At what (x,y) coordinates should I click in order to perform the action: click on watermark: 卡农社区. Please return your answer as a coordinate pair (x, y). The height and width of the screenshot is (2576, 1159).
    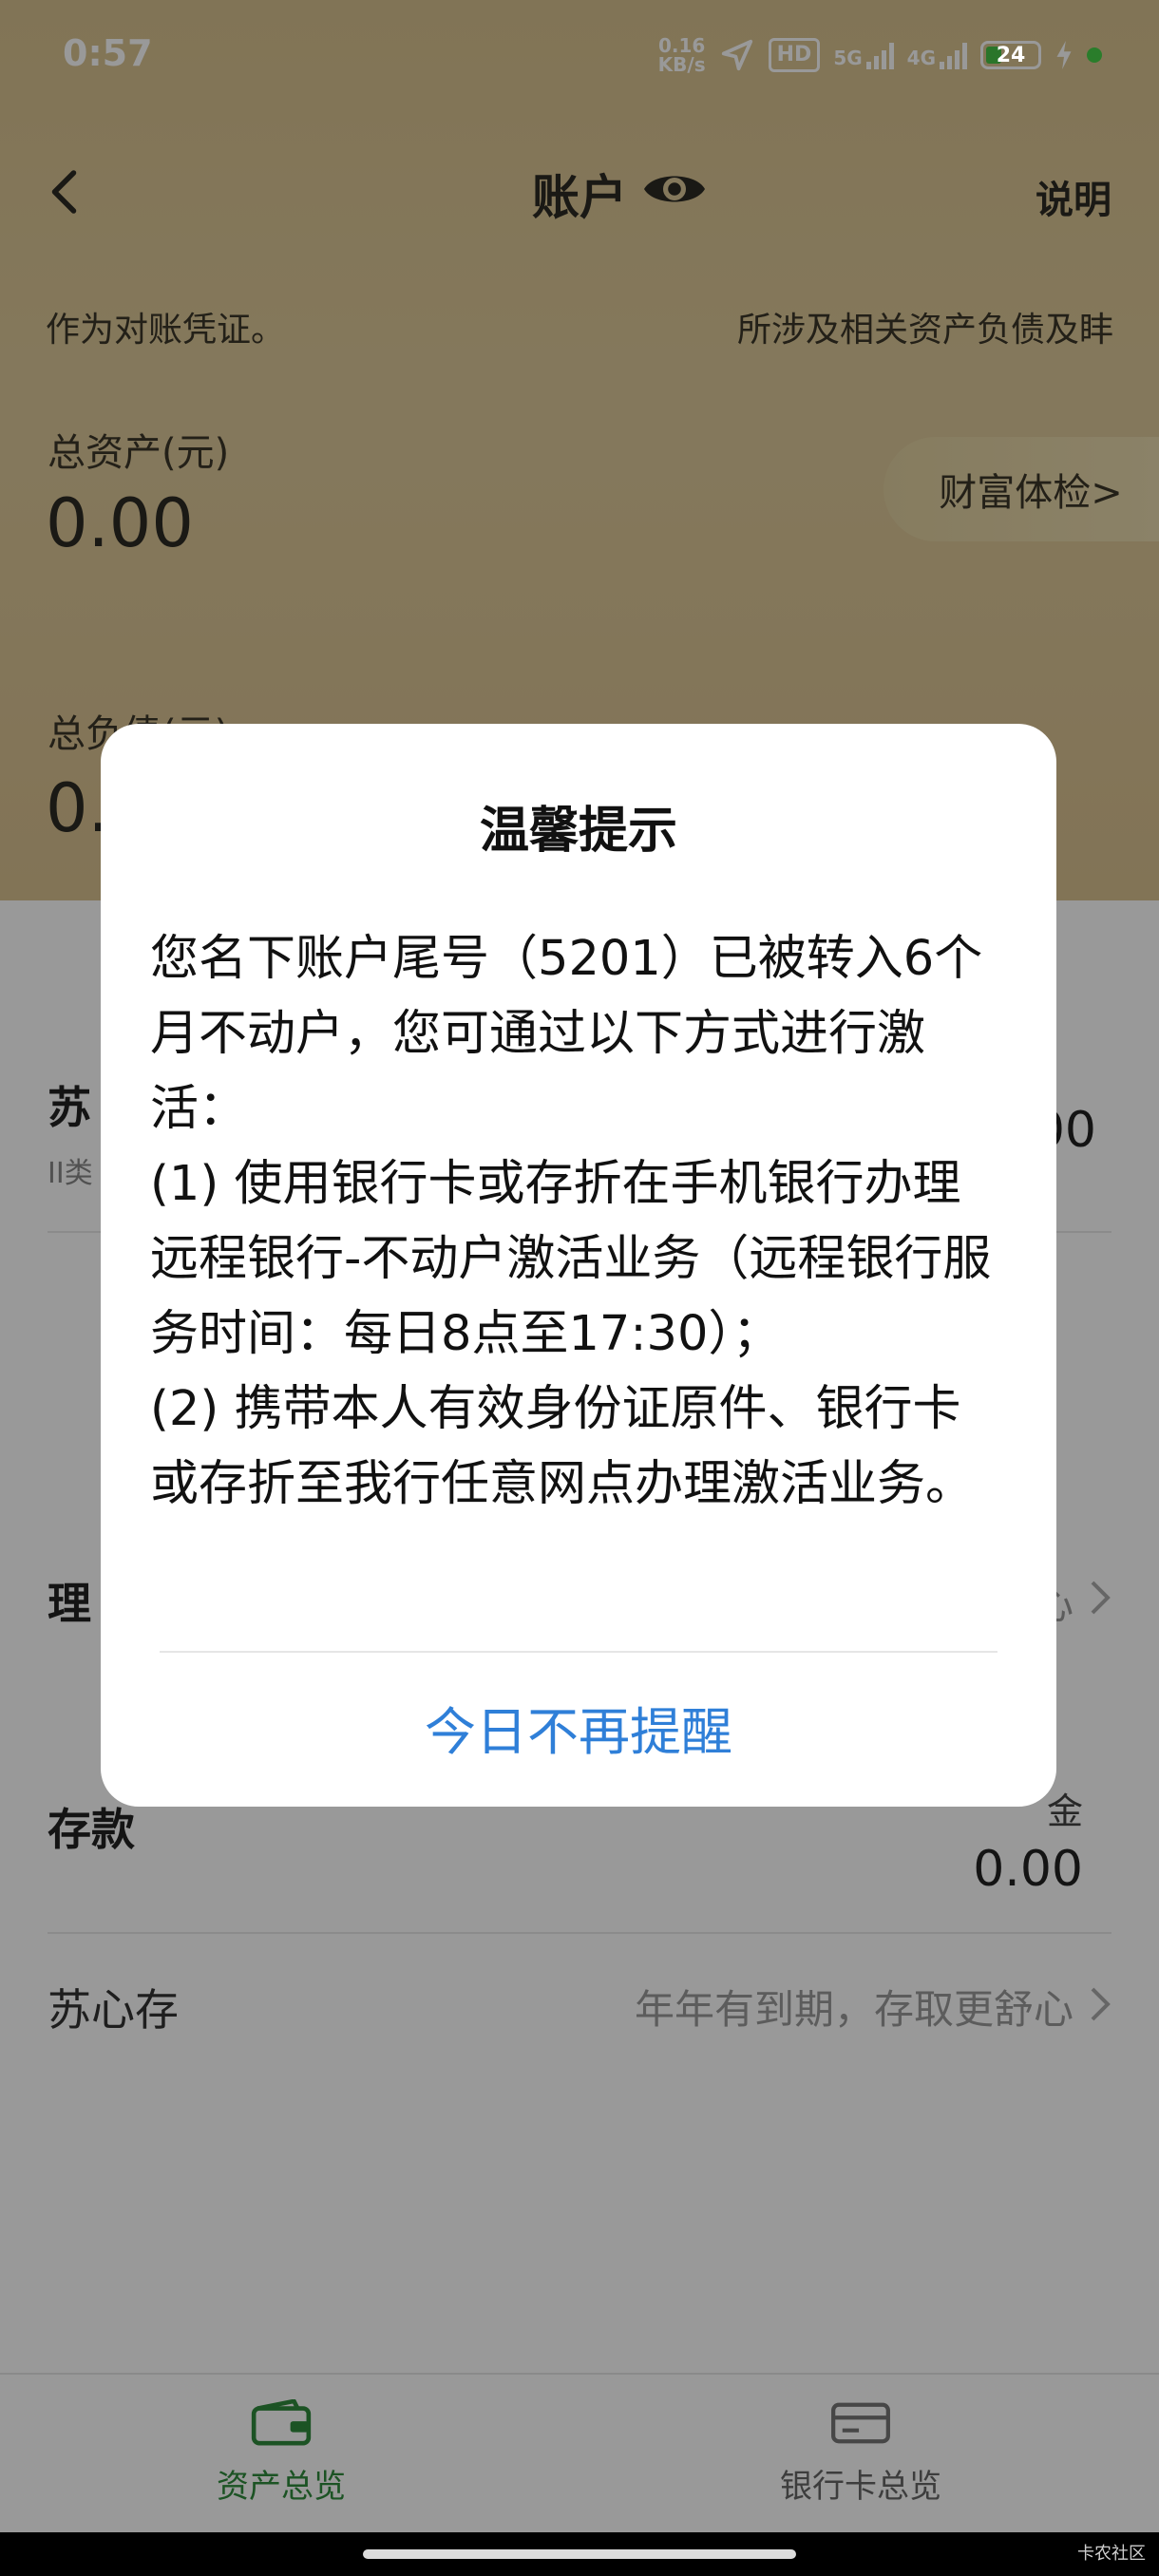
    Looking at the image, I should click on (1111, 2554).